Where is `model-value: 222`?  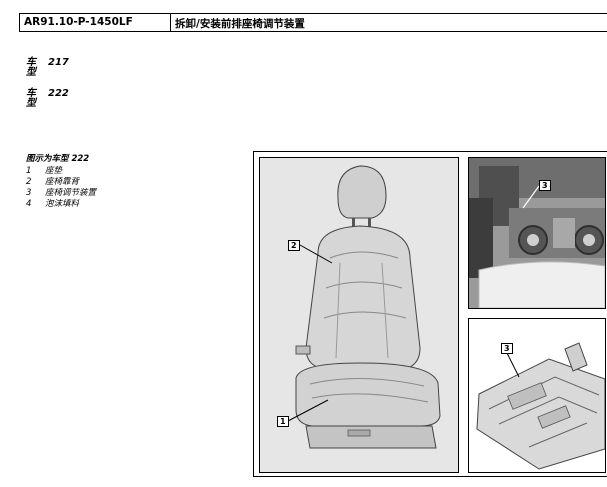
model-value: 222 is located at coordinates (58, 93).